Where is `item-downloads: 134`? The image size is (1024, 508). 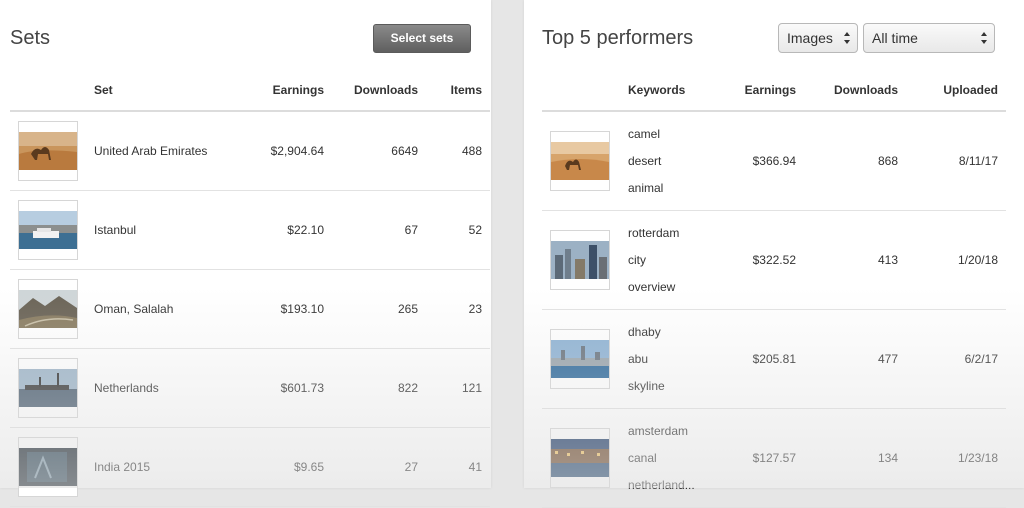 item-downloads: 134 is located at coordinates (855, 458).